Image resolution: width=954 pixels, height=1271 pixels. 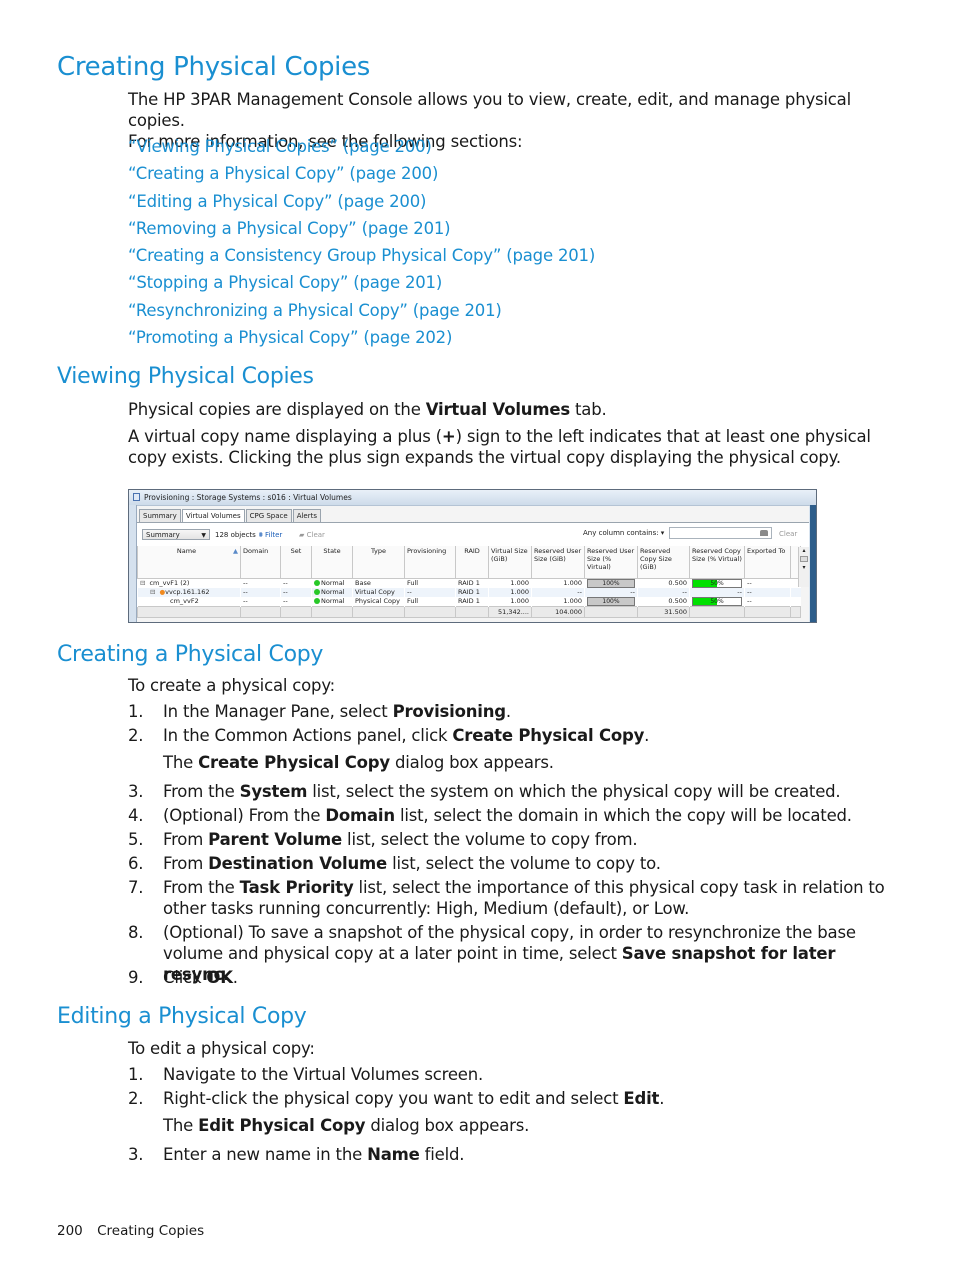 I want to click on text: In the Common Actions panel, click, so click(x=308, y=735).